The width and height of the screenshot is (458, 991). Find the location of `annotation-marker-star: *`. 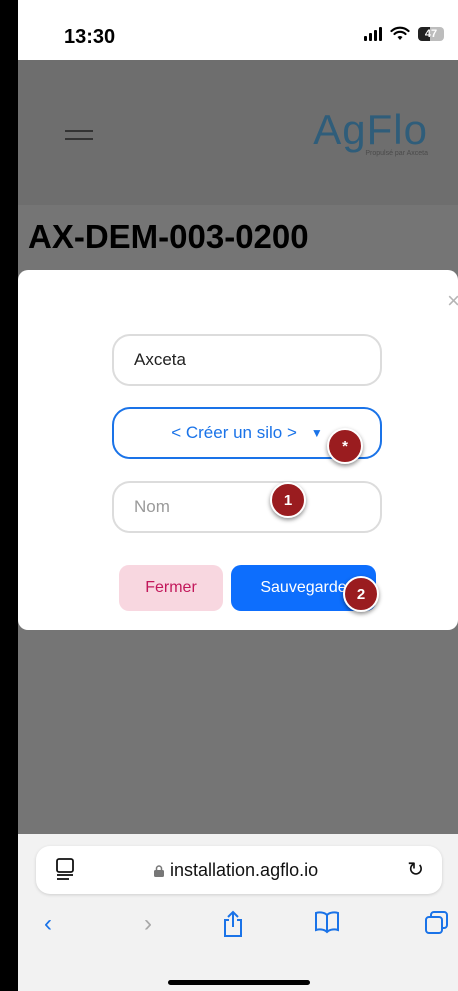

annotation-marker-star: * is located at coordinates (345, 446).